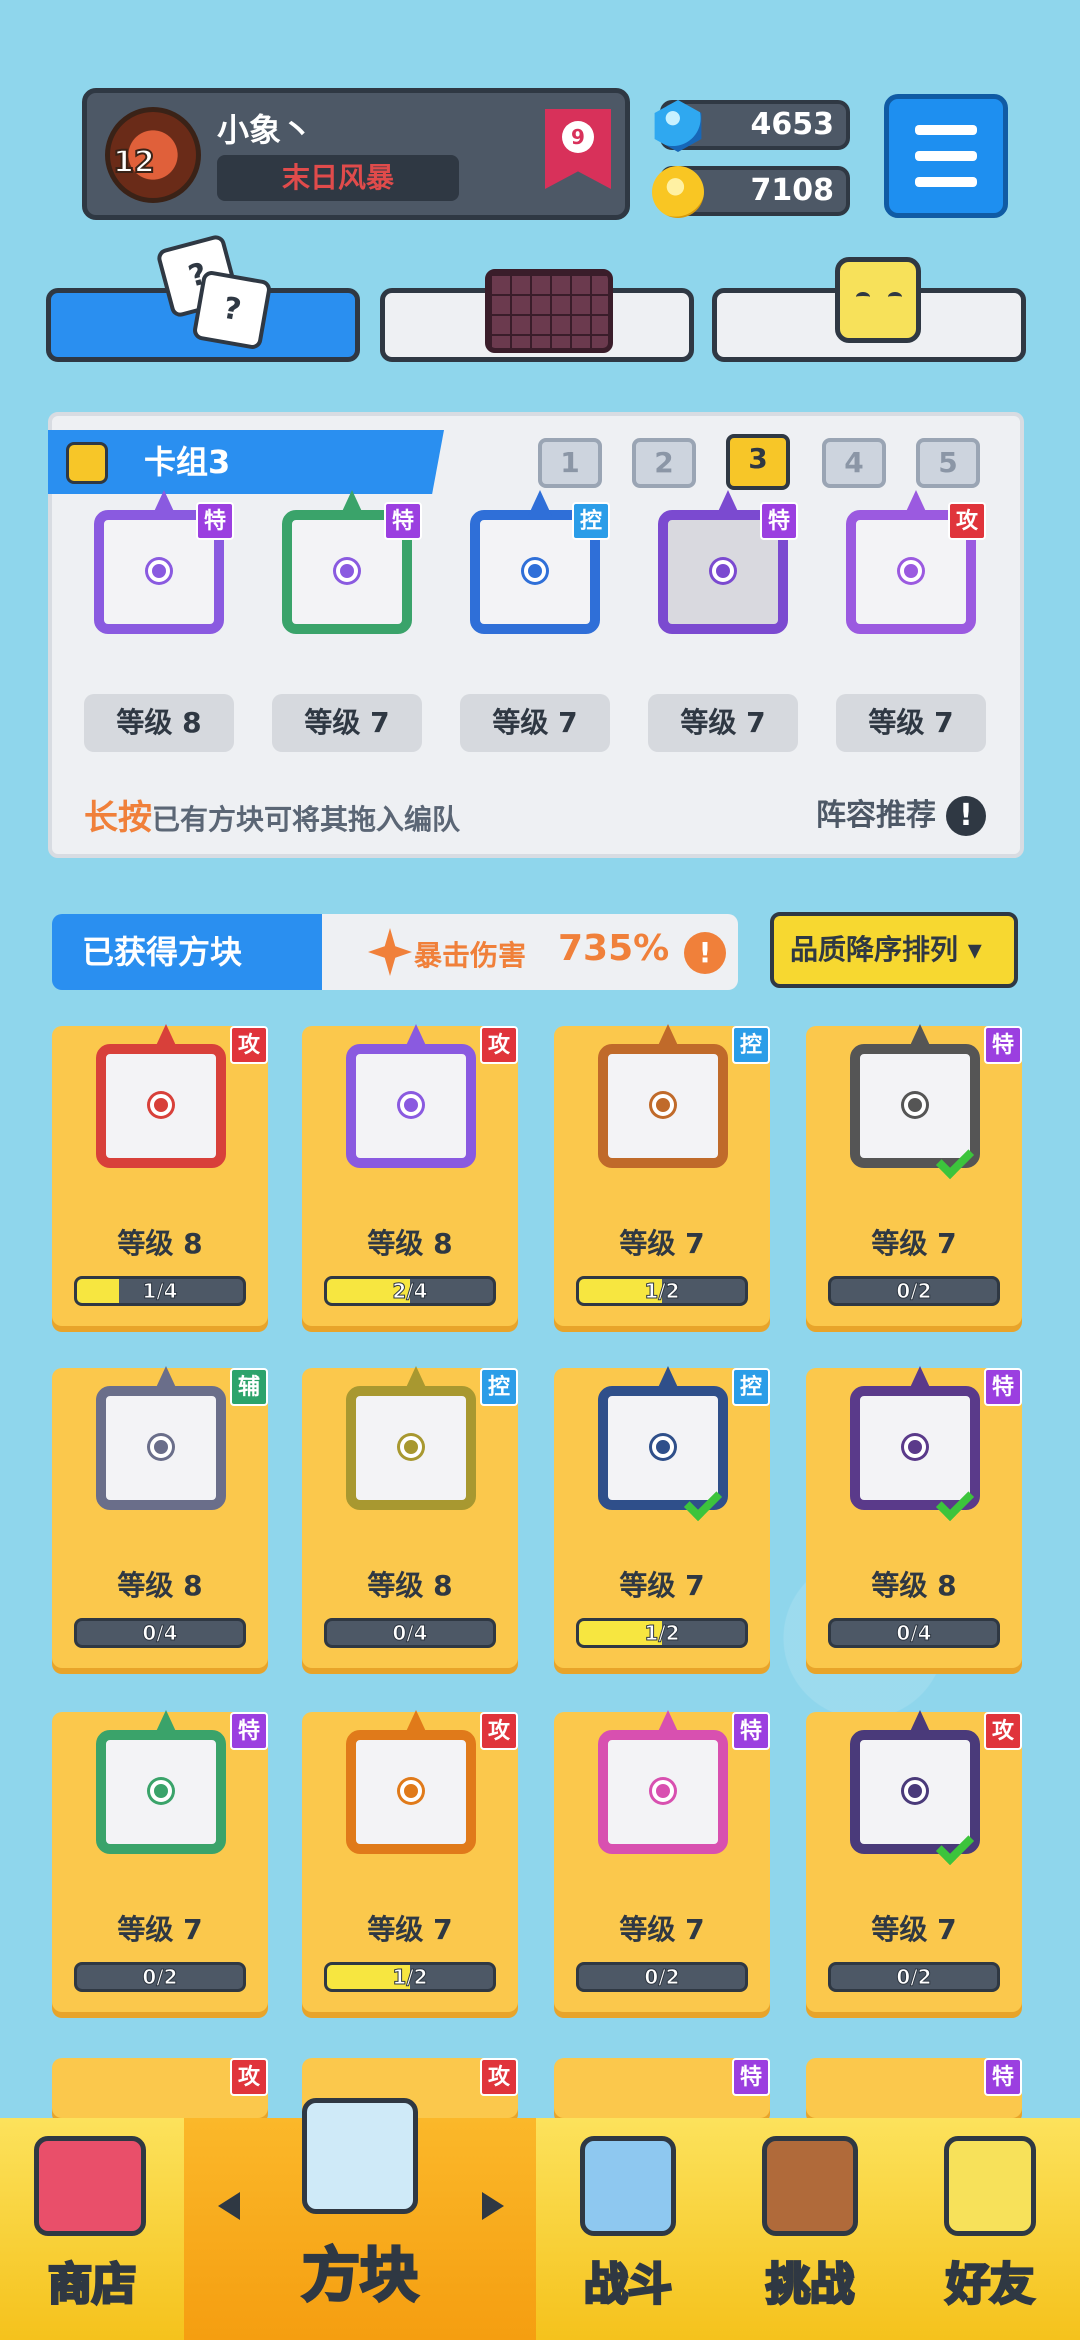 The width and height of the screenshot is (1080, 2340). I want to click on nav-challenge: 挑战, so click(810, 2229).